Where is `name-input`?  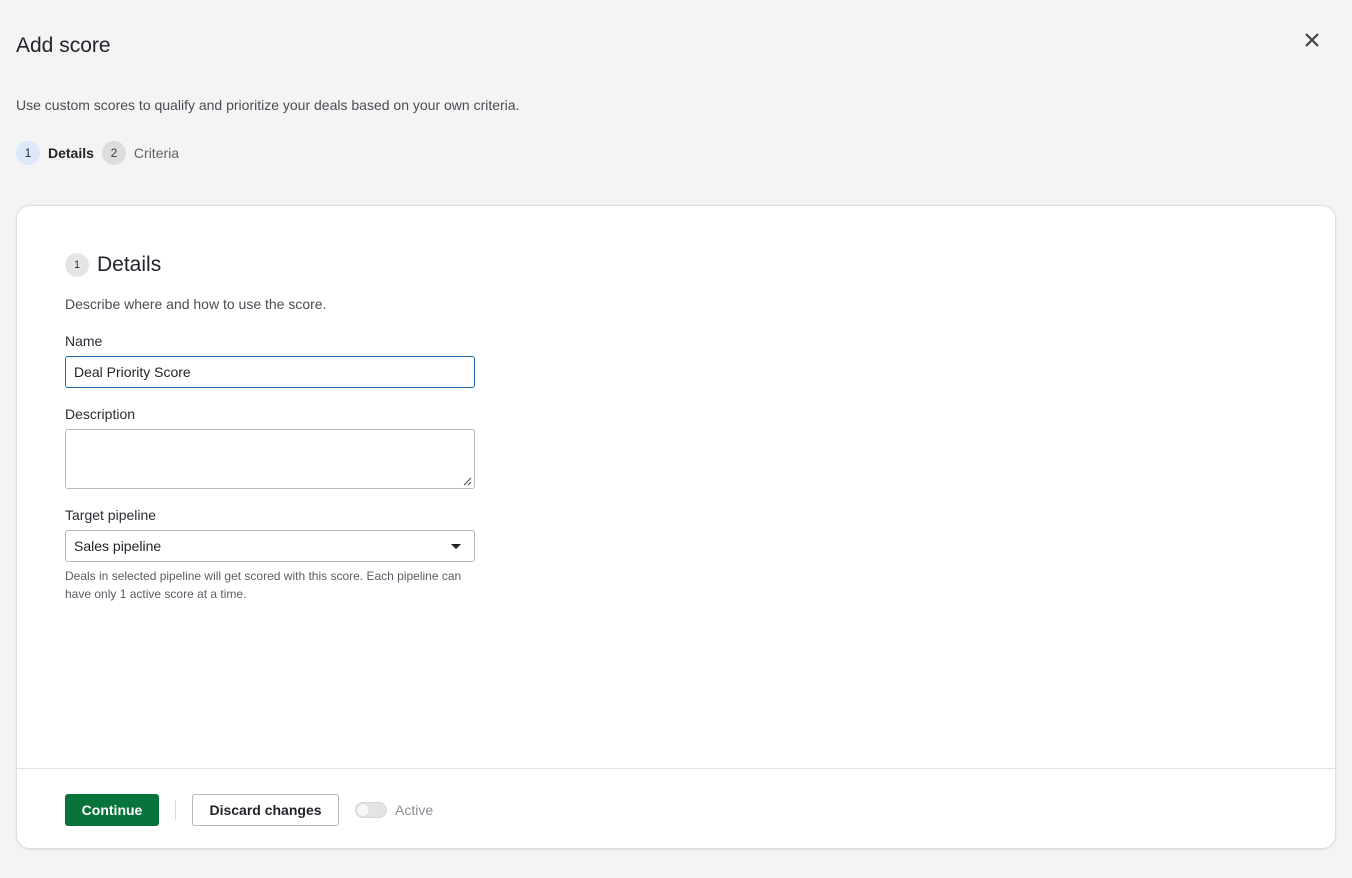
name-input is located at coordinates (270, 372).